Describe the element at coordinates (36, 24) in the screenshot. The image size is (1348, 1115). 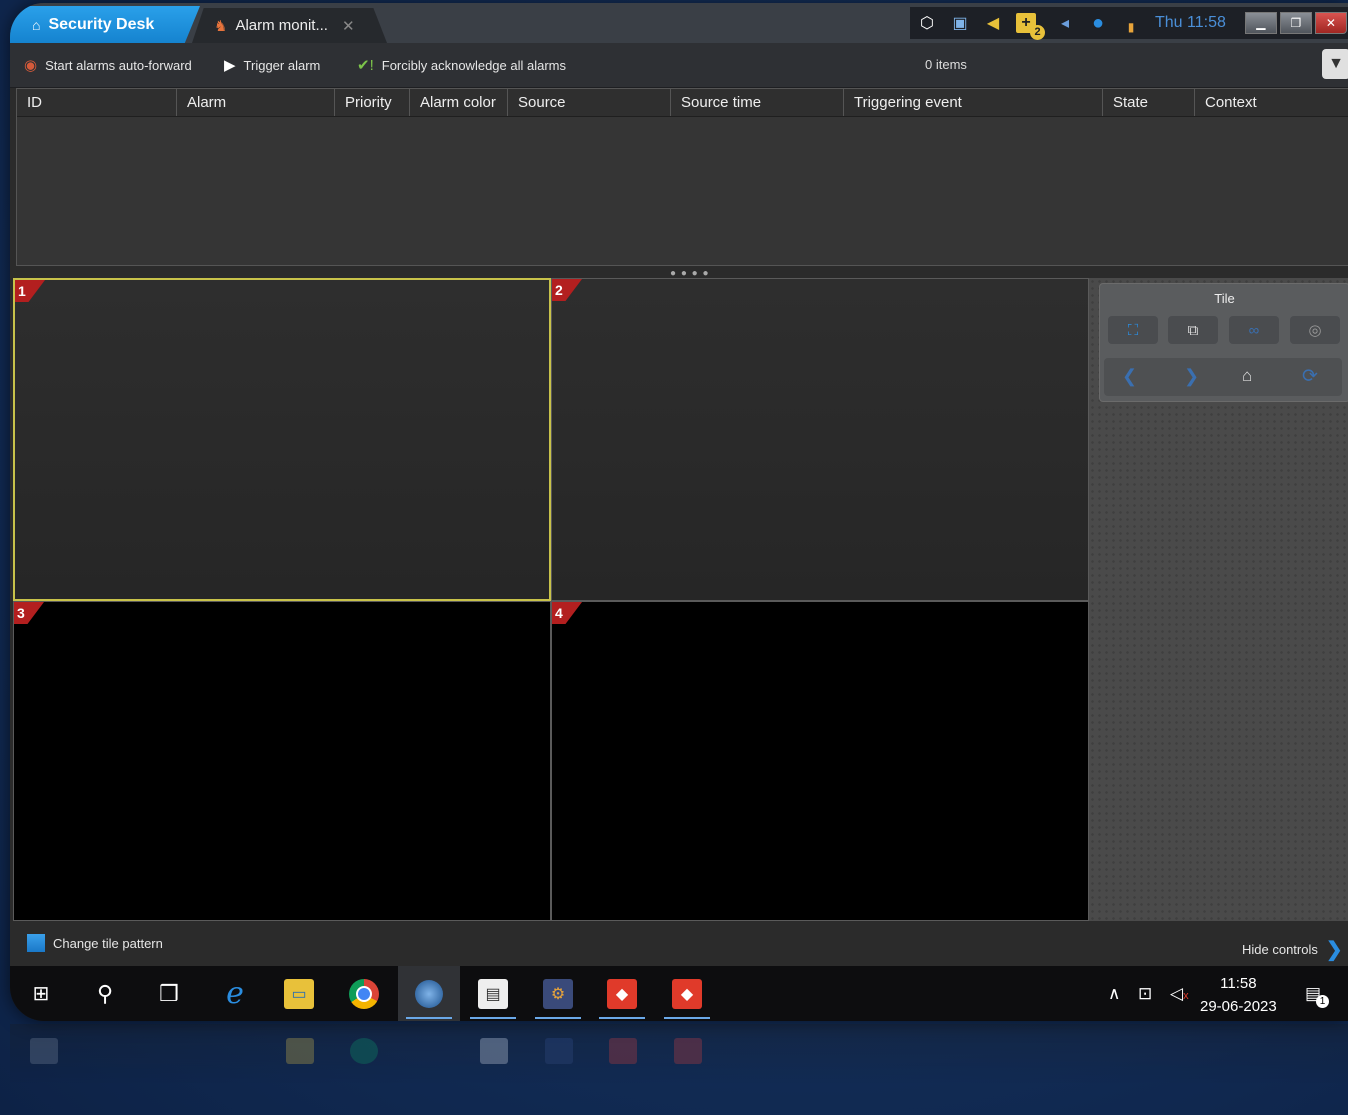
I see `home-icon: ⌂` at that location.